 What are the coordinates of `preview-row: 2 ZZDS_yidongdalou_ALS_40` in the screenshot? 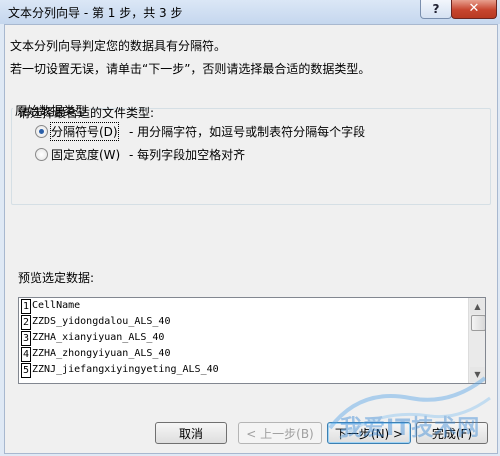 It's located at (245, 322).